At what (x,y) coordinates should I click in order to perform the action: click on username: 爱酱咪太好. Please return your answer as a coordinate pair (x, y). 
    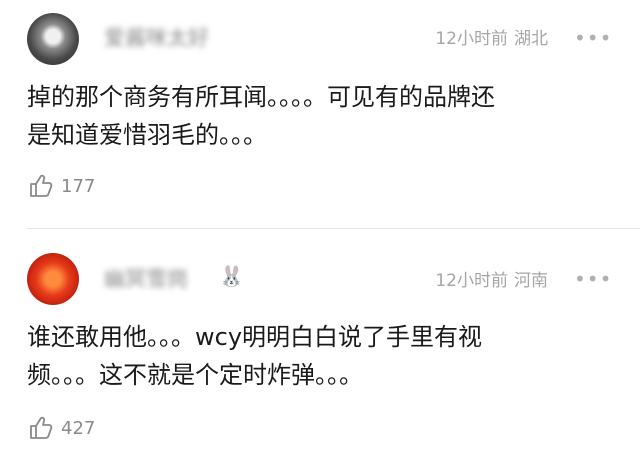
    Looking at the image, I should click on (156, 38).